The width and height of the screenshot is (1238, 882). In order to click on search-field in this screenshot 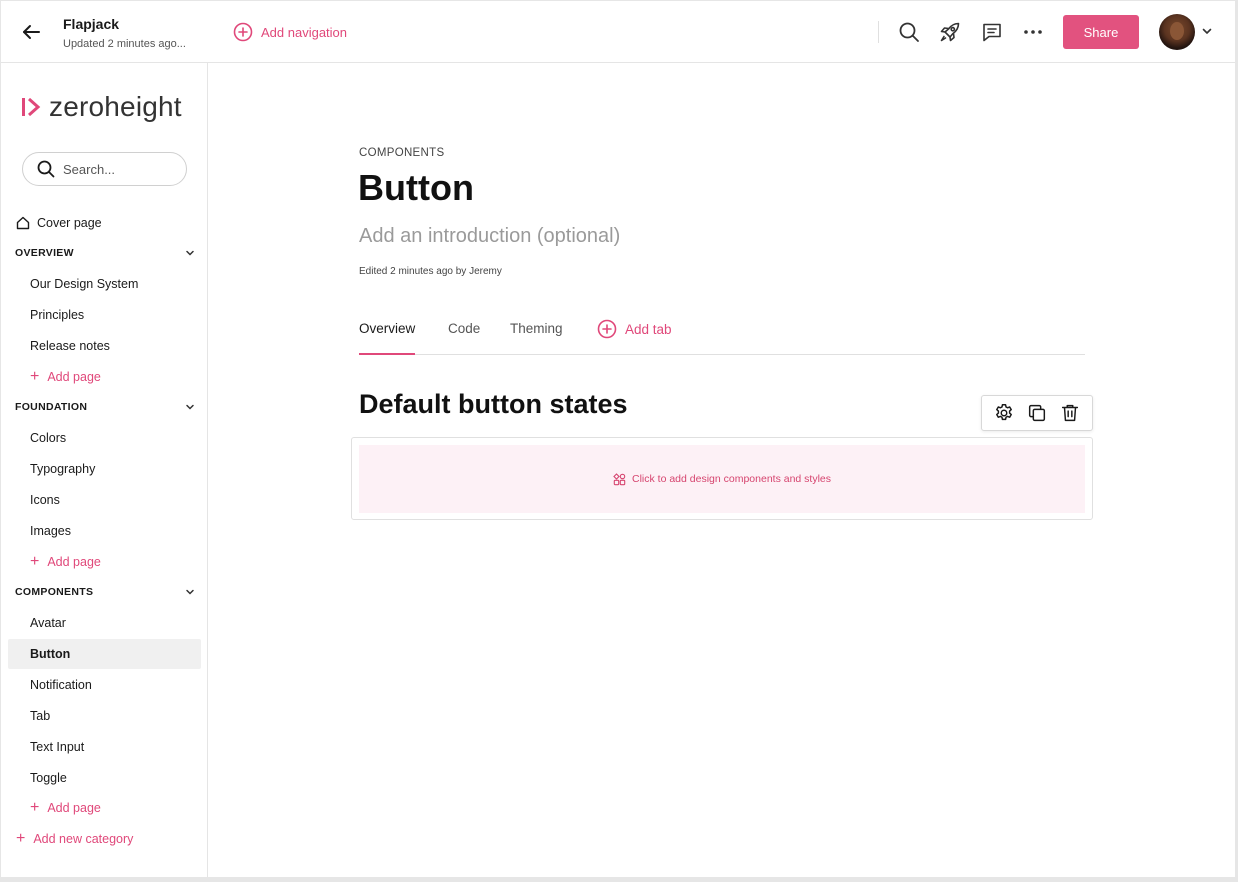, I will do `click(104, 169)`.